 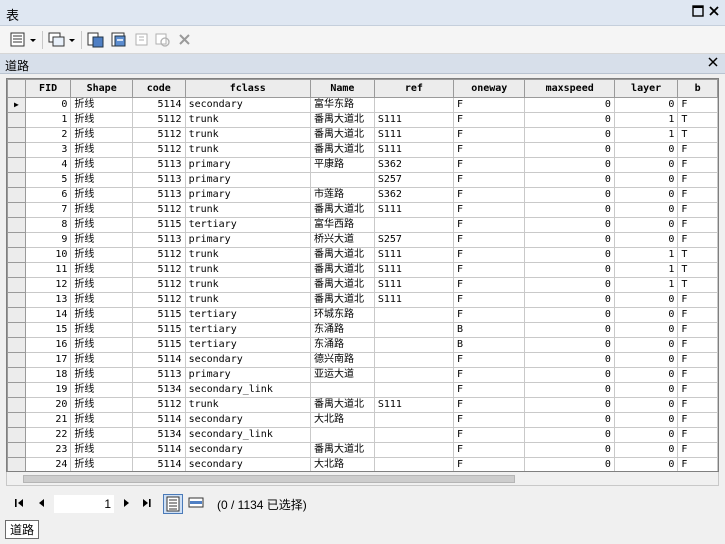 What do you see at coordinates (362, 330) in the screenshot?
I see `table-row: 15 折线 5115 tertiary 东涌路 B 0 0 F` at bounding box center [362, 330].